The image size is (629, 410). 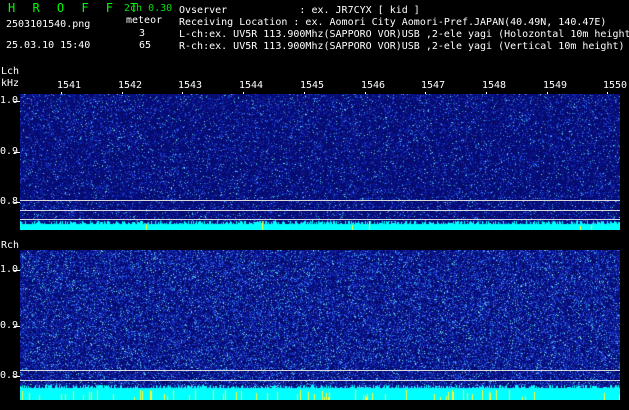 What do you see at coordinates (48, 45) in the screenshot?
I see `datetime-label: 25.03.10 15:40` at bounding box center [48, 45].